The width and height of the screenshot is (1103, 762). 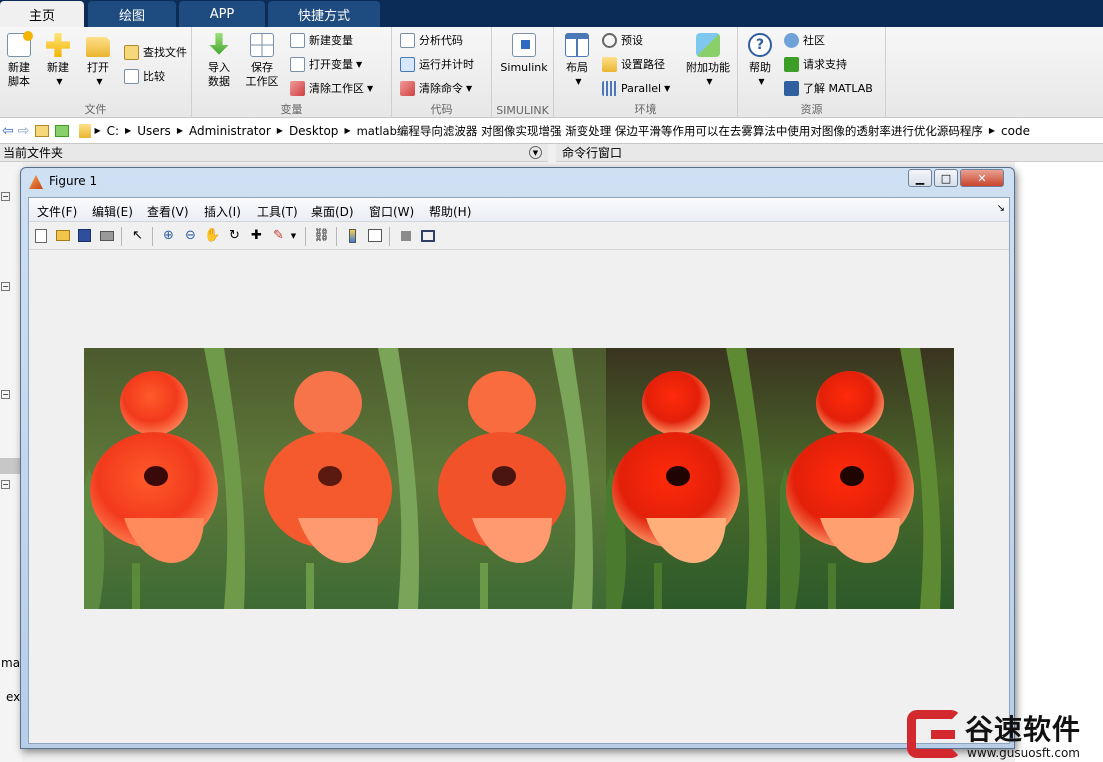 I want to click on plus-icon, so click(x=58, y=45).